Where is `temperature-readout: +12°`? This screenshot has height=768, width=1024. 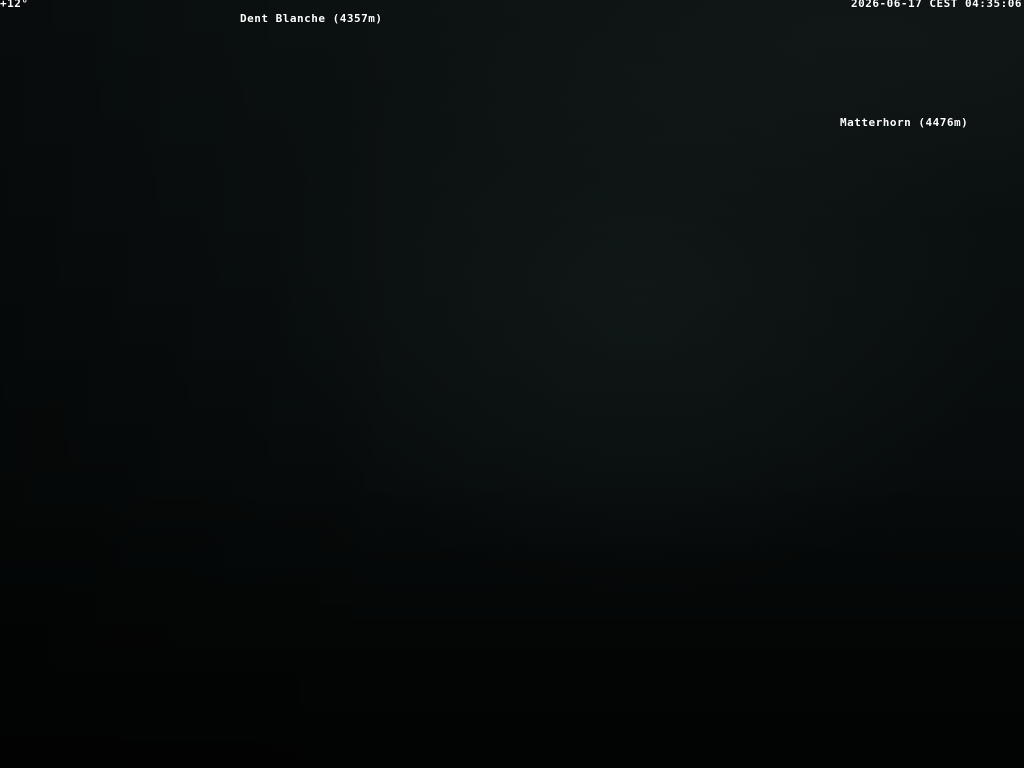
temperature-readout: +12° is located at coordinates (14, 5).